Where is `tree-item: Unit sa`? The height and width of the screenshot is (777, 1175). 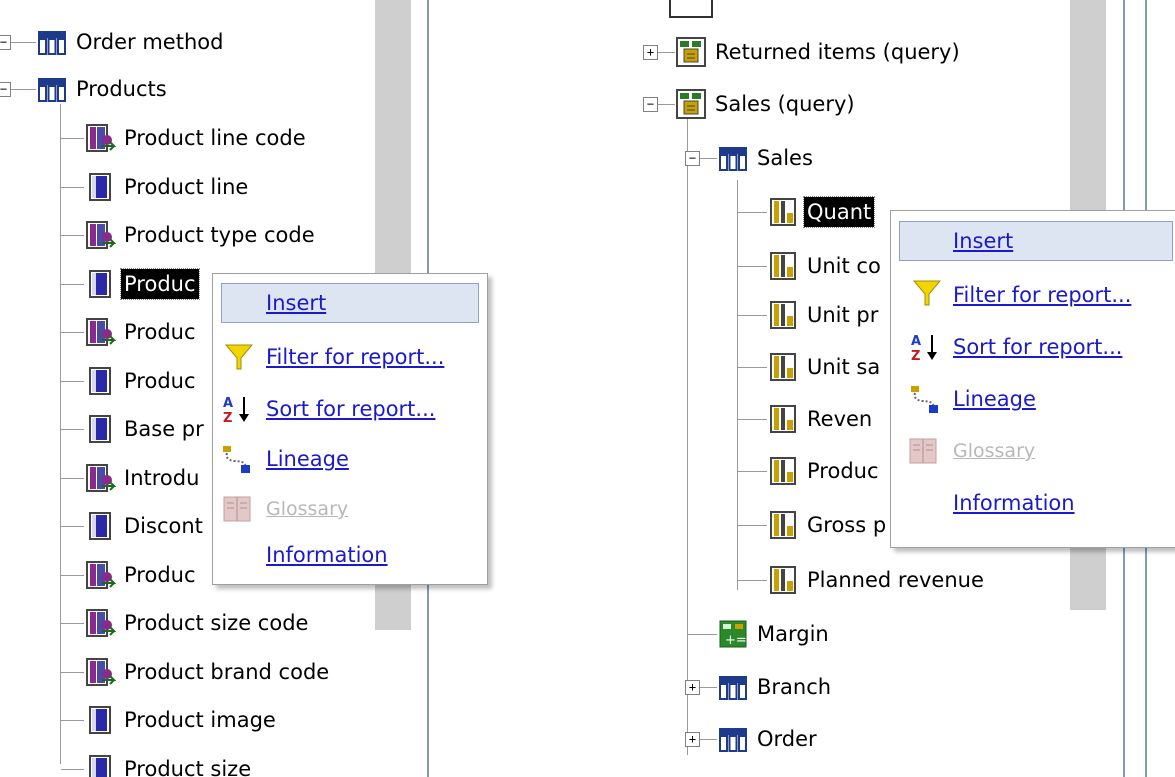 tree-item: Unit sa is located at coordinates (825, 367).